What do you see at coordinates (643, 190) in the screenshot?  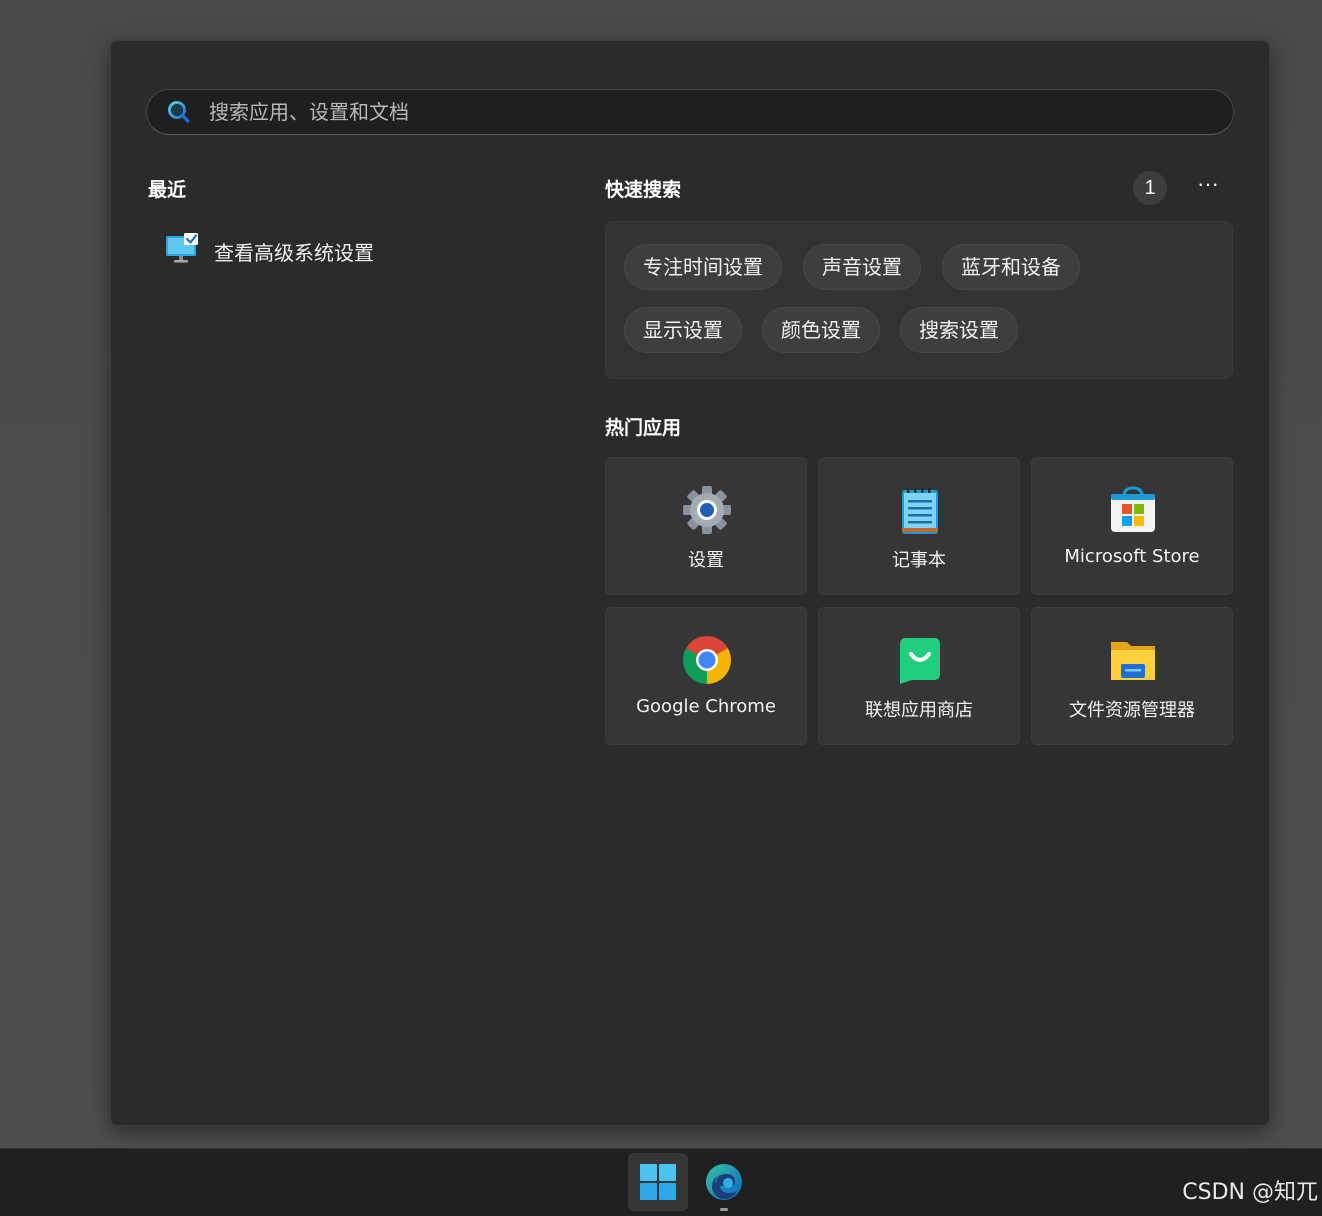 I see `quick-search-title: 快速搜索` at bounding box center [643, 190].